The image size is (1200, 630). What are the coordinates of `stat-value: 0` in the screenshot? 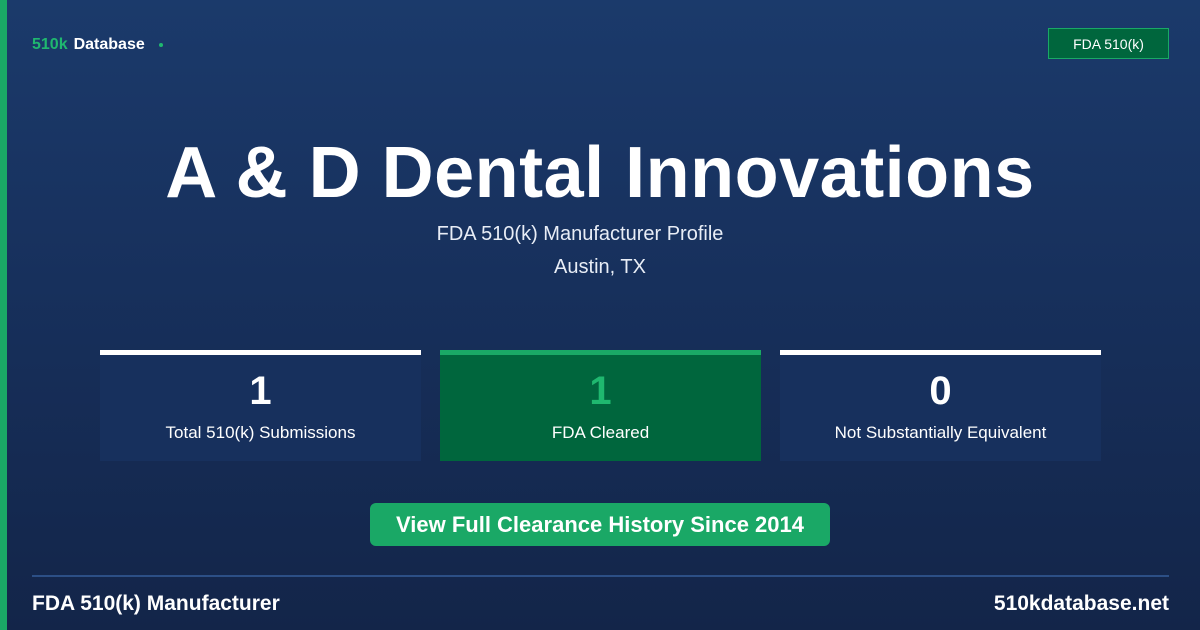 It's located at (940, 391).